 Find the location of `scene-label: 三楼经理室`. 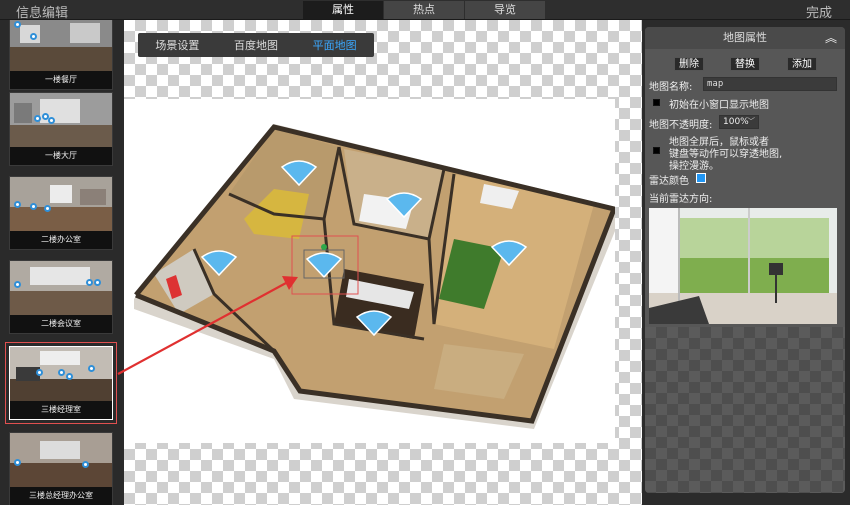

scene-label: 三楼经理室 is located at coordinates (61, 410).